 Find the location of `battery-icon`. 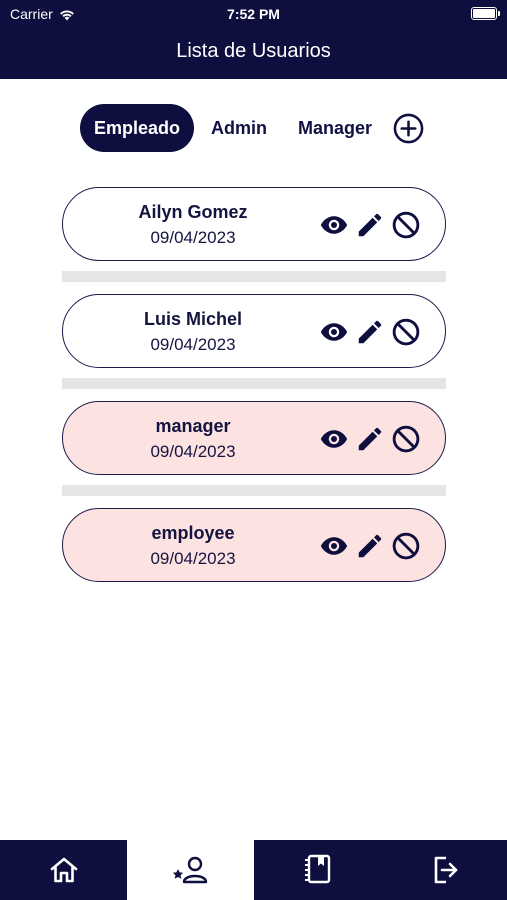

battery-icon is located at coordinates (485, 13).